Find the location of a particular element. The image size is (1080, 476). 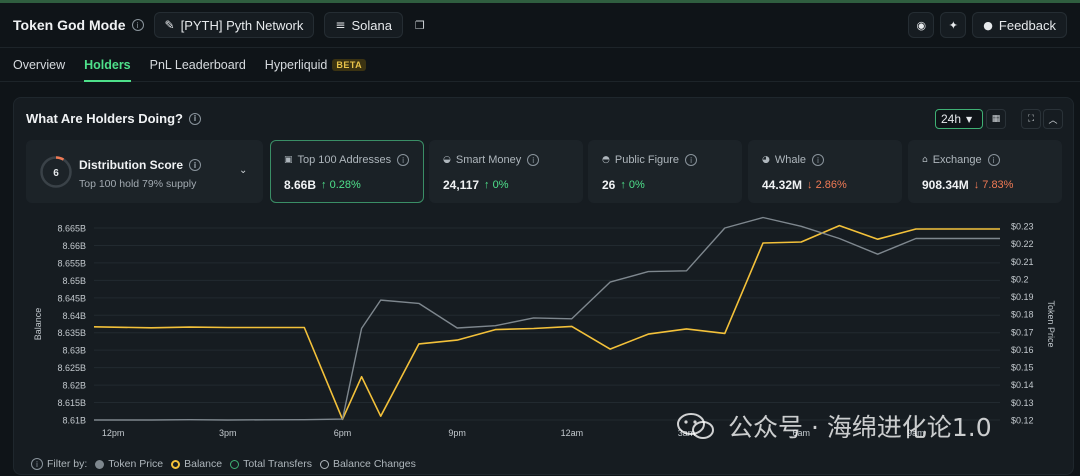

y-tick-label: 8.645B is located at coordinates (71, 298).